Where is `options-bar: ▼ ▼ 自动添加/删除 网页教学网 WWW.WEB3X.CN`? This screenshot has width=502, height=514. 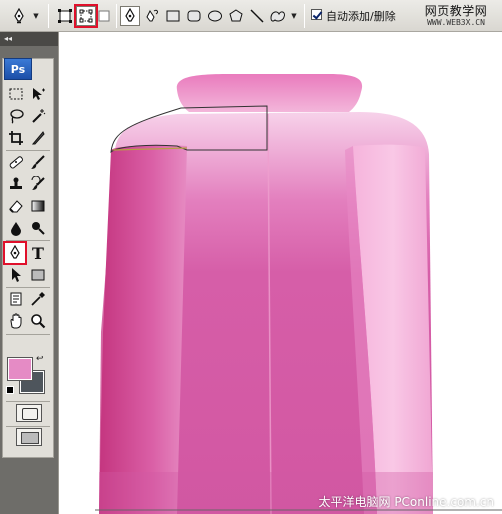
options-bar: ▼ ▼ 自动添加/删除 网页教学网 WWW.WEB3X.CN is located at coordinates (251, 16).